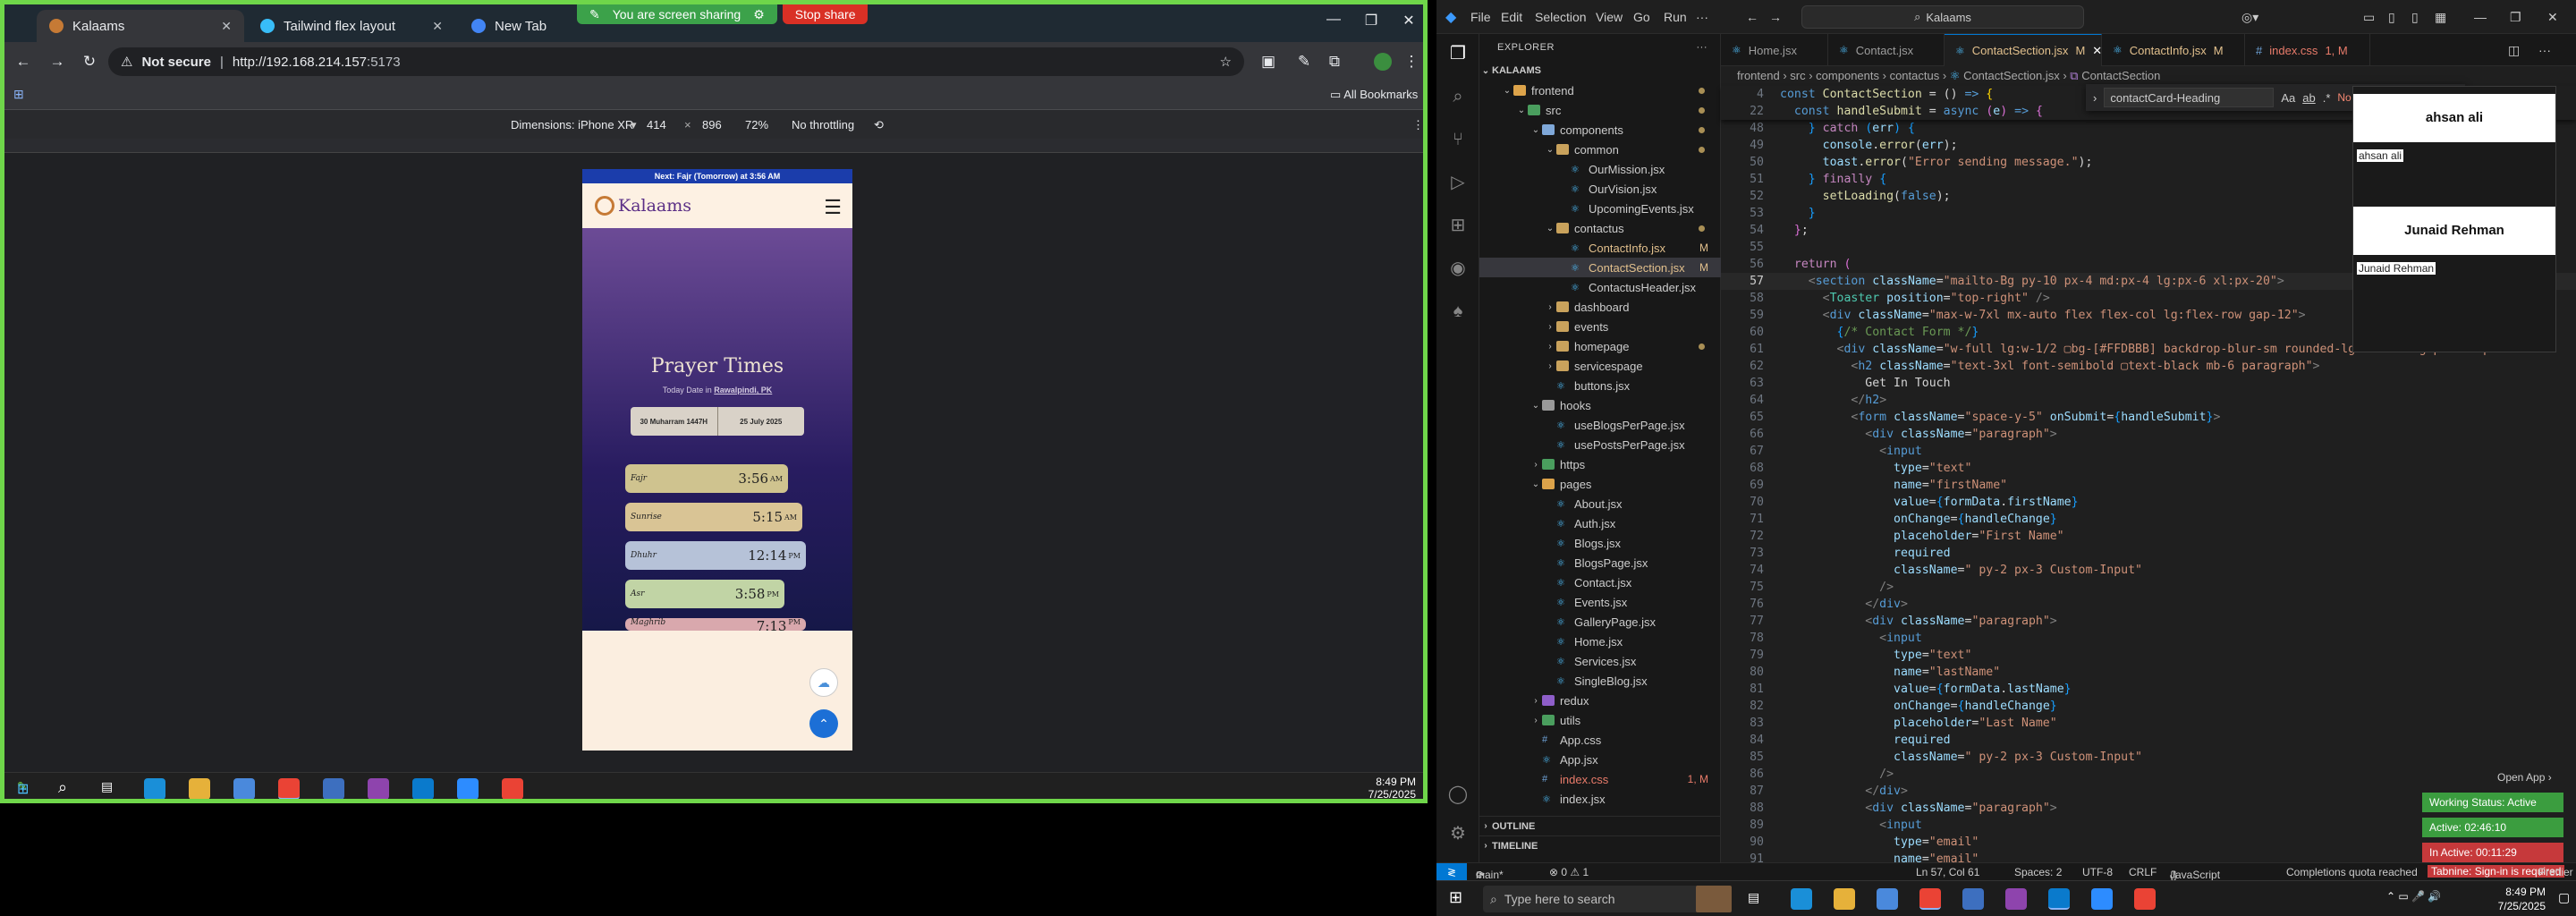  Describe the element at coordinates (1600, 845) in the screenshot. I see `timeline-section: › TIMELINE` at that location.